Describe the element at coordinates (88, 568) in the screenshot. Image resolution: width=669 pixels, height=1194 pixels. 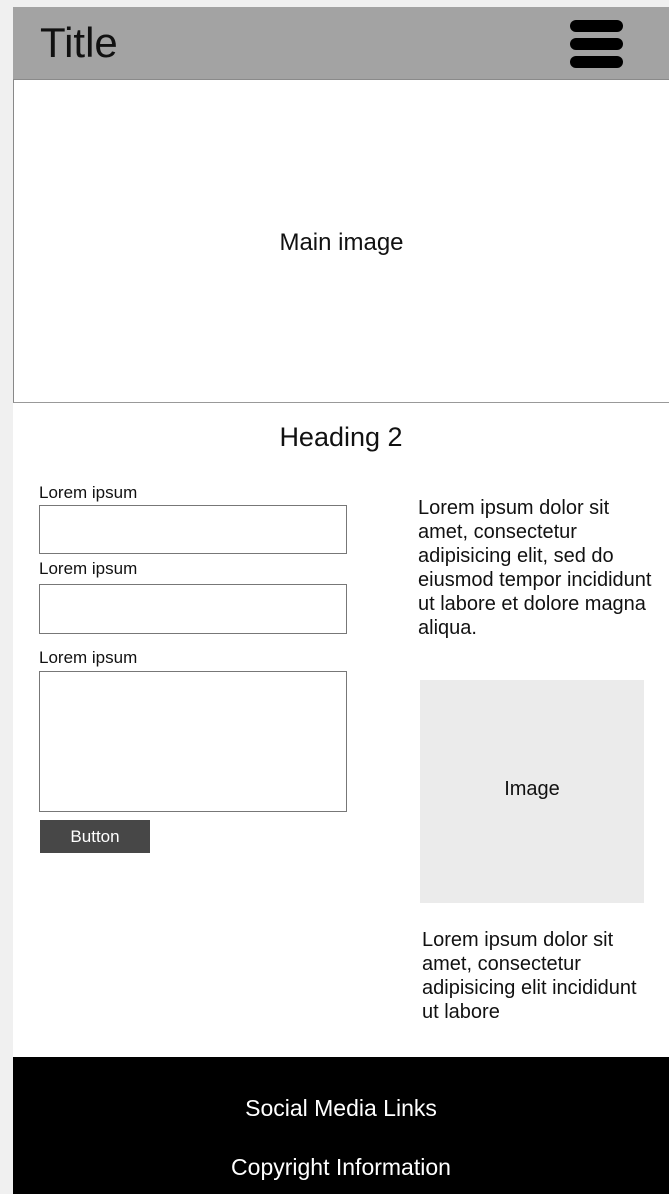
I see `field2-label: Lorem ipsum` at that location.